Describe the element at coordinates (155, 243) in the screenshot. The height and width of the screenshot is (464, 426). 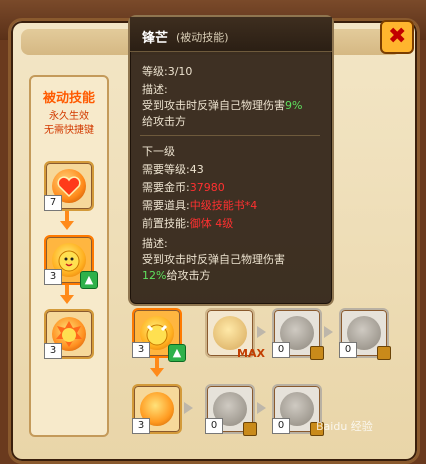
I see `next-description-label: 描述:` at that location.